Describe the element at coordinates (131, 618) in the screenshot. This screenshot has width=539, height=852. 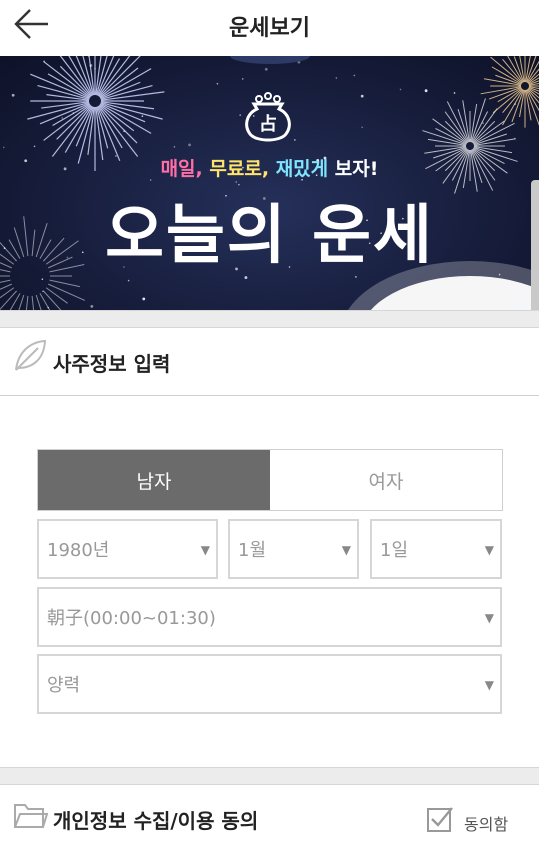
I see `birth-time-value: 朝子(00:00~01:30)` at that location.